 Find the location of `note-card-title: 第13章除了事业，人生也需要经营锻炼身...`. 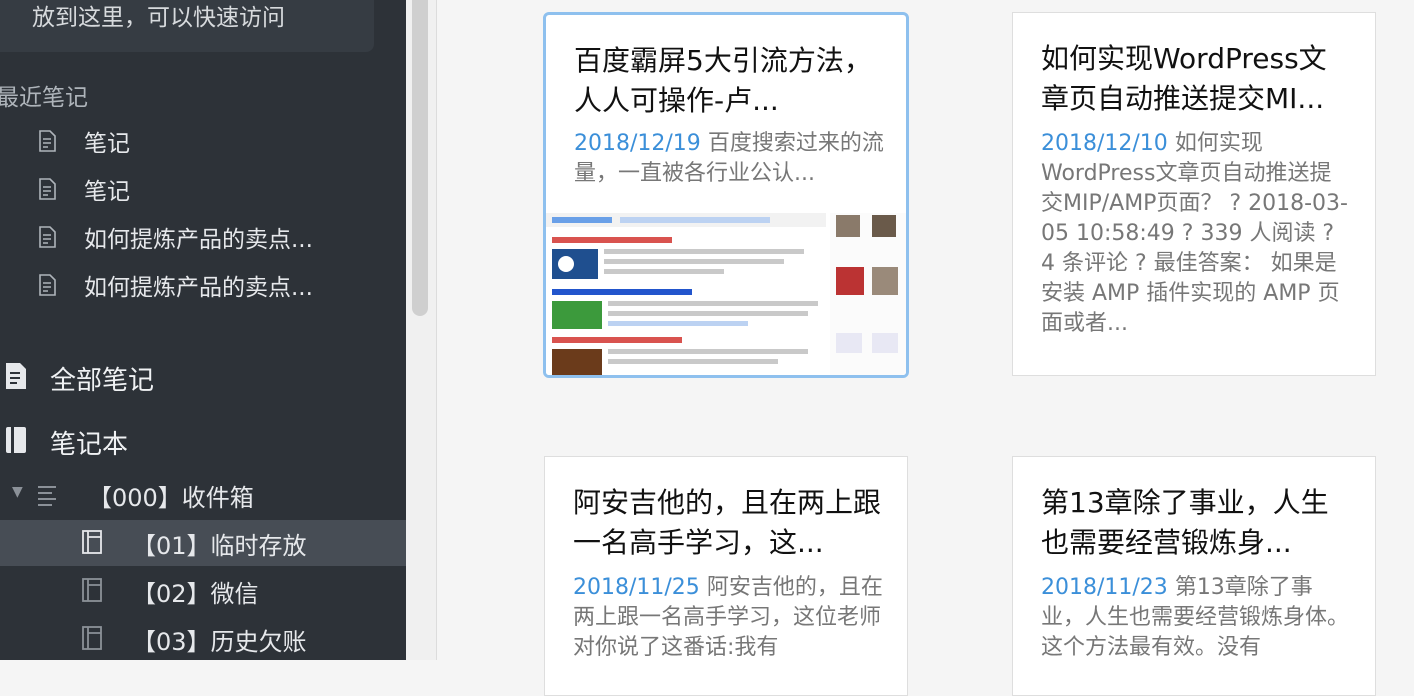

note-card-title: 第13章除了事业，人生也需要经营锻炼身... is located at coordinates (1185, 522).